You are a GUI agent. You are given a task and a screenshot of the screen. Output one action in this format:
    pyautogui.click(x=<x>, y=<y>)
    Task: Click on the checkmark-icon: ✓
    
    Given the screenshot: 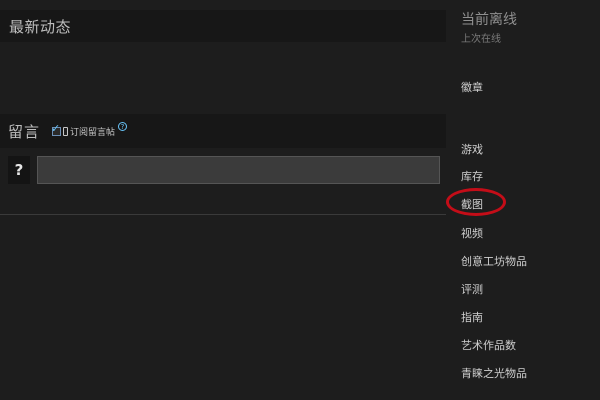 What is the action you would take?
    pyautogui.click(x=56, y=128)
    